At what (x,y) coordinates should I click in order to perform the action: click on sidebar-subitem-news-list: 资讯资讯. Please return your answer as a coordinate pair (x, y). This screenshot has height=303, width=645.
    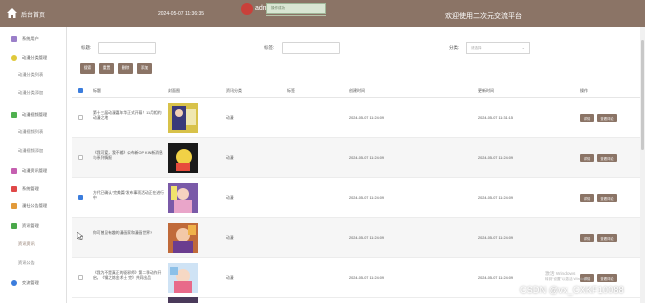
    Looking at the image, I should click on (33, 244).